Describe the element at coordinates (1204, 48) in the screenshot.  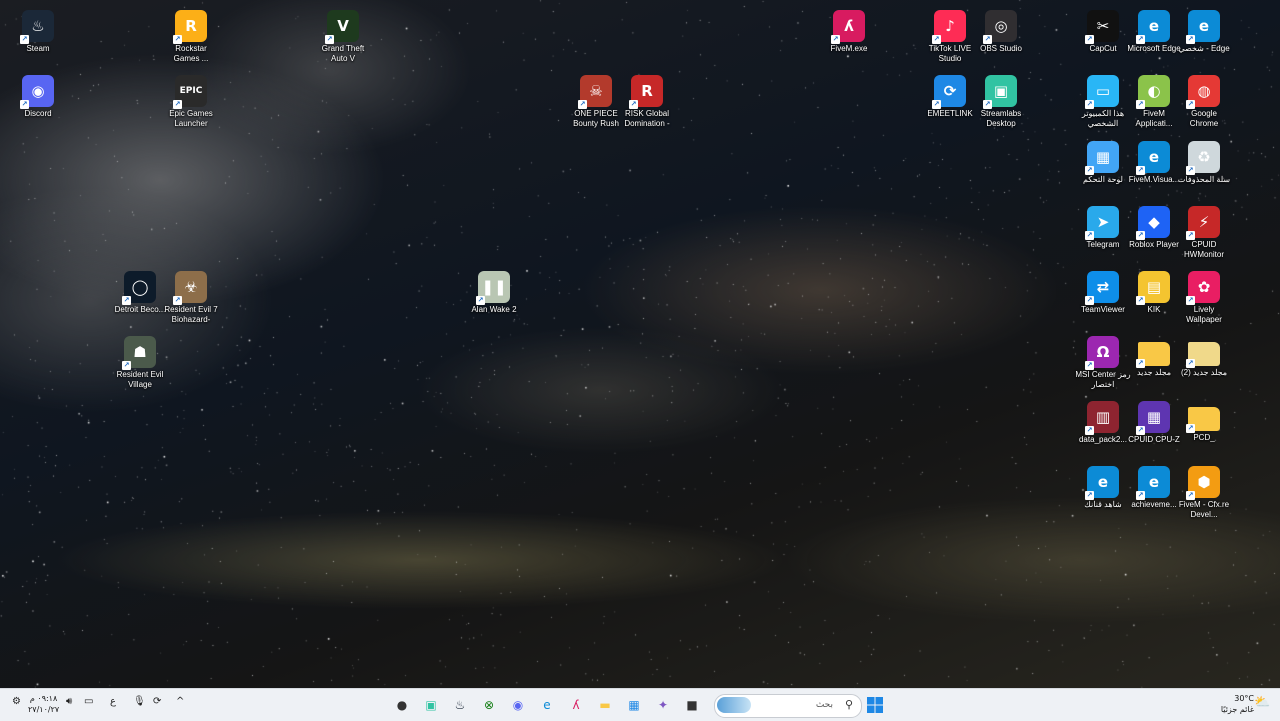
I see `desktop-icon-label: شخصي - Edge` at that location.